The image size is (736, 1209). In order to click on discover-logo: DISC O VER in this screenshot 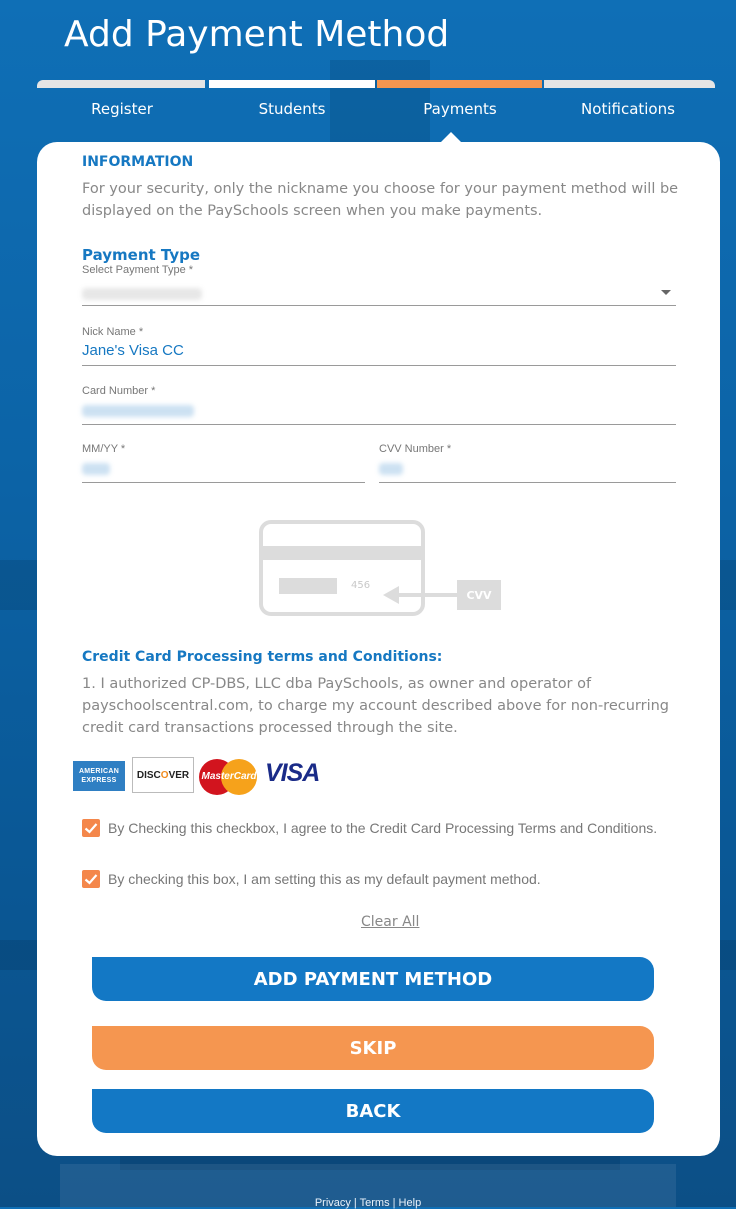, I will do `click(163, 775)`.